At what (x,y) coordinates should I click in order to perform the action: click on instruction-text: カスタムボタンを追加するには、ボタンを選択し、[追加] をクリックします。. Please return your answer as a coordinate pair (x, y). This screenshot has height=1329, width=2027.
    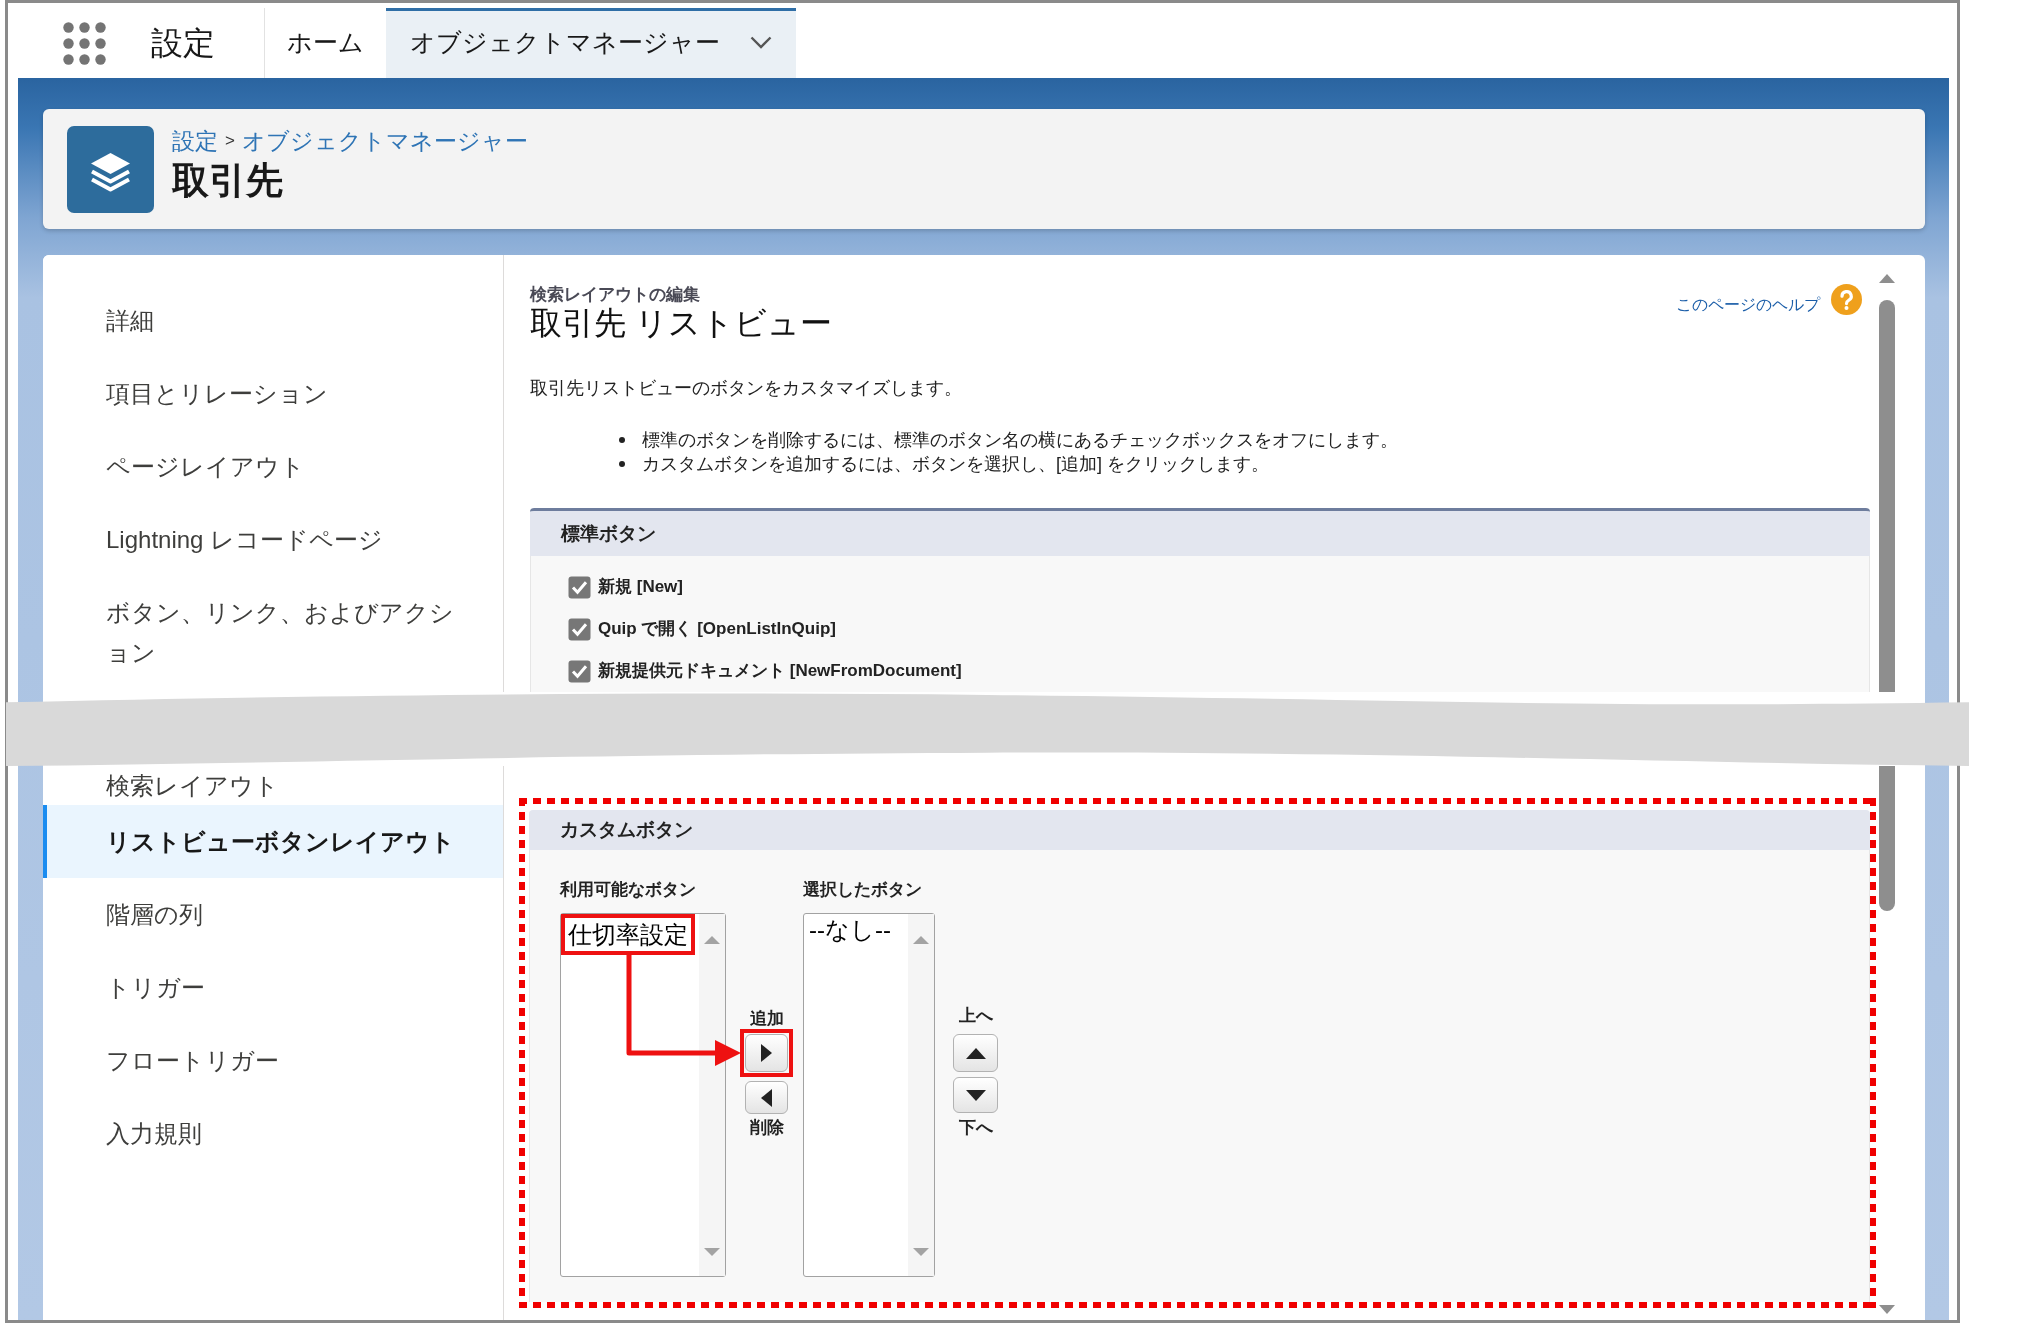
    Looking at the image, I should click on (955, 464).